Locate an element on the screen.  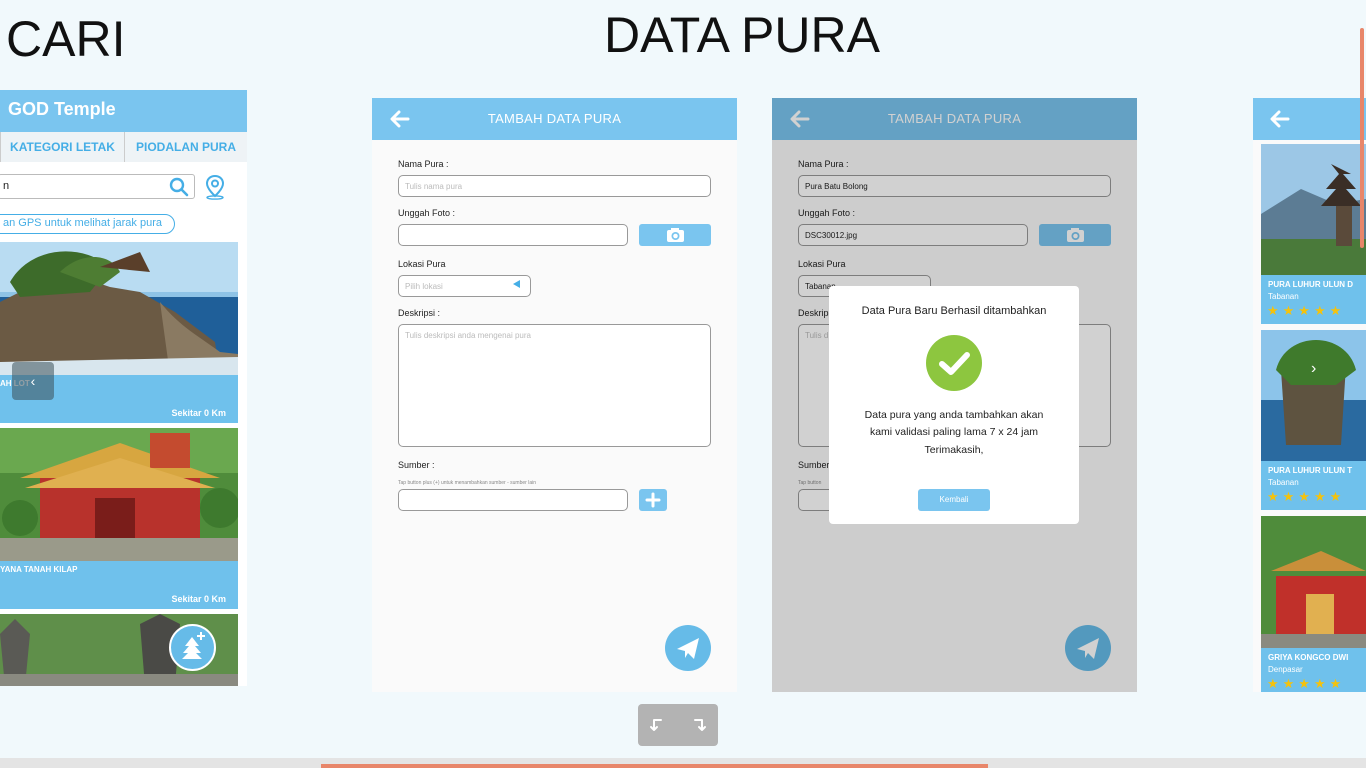
tab-kategori-letak: KATEGORI LETAK is located at coordinates (62, 147).